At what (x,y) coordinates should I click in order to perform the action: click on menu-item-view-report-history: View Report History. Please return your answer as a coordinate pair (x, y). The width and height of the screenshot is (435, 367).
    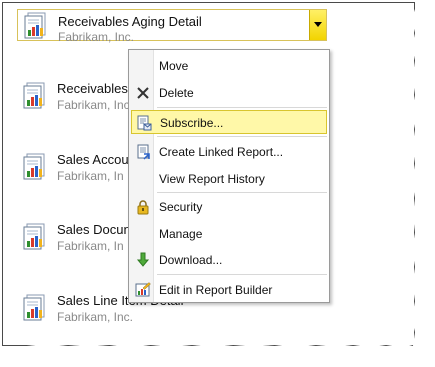
    Looking at the image, I should click on (229, 179).